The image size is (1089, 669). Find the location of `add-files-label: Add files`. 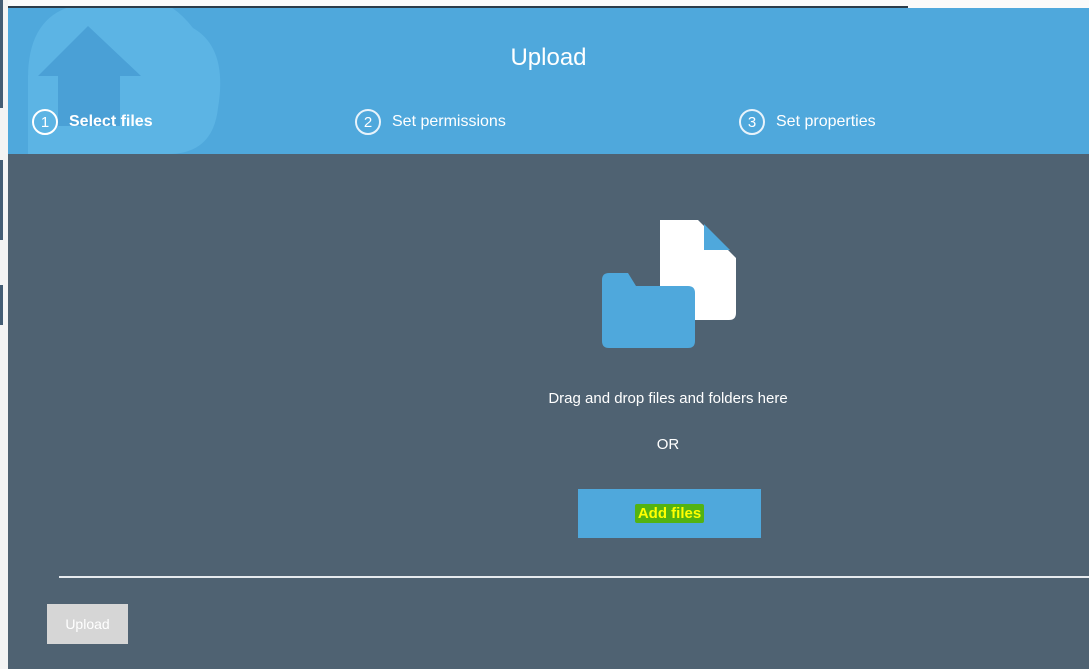

add-files-label: Add files is located at coordinates (669, 513).